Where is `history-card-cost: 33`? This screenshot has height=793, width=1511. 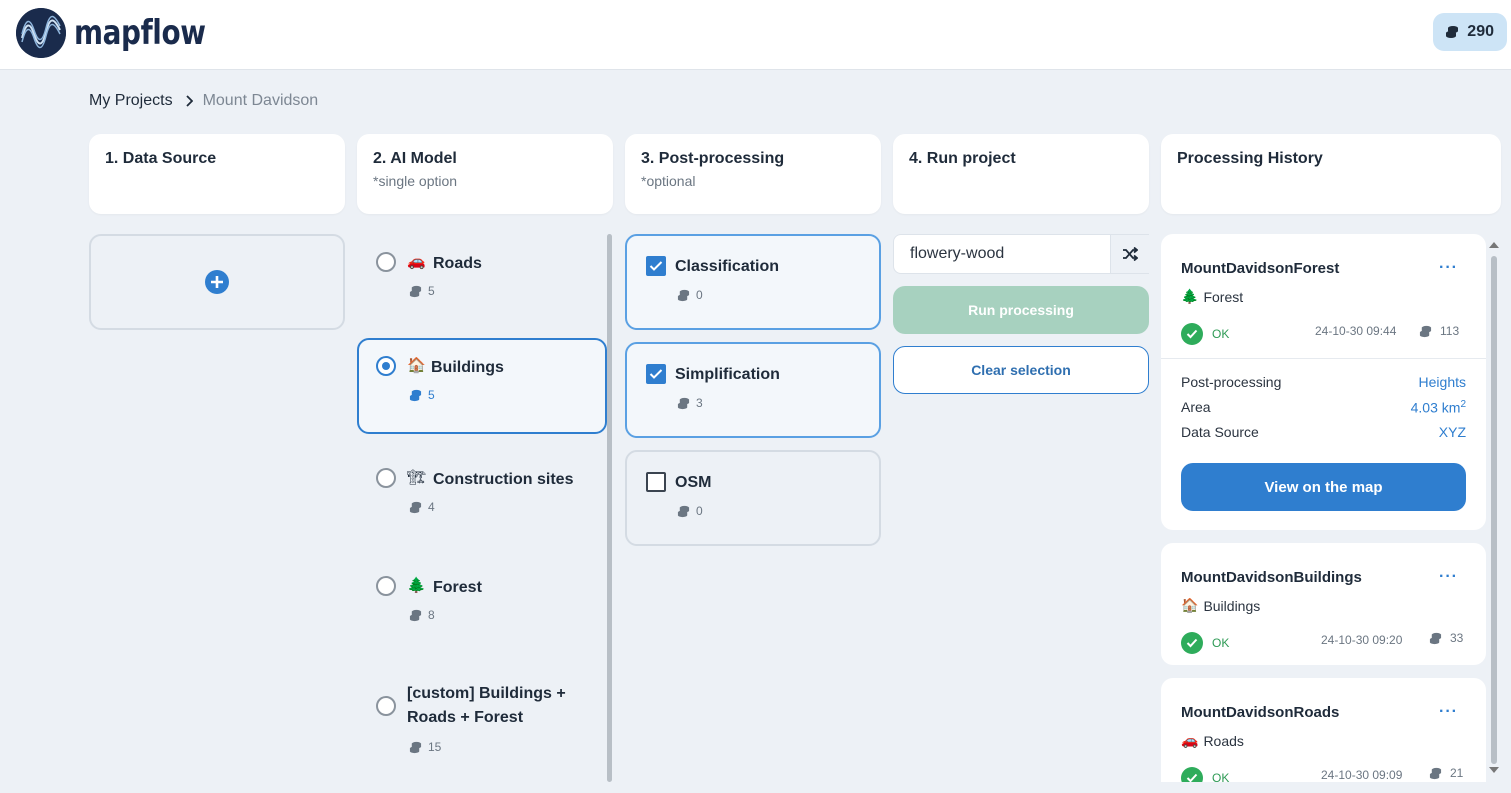 history-card-cost: 33 is located at coordinates (1446, 638).